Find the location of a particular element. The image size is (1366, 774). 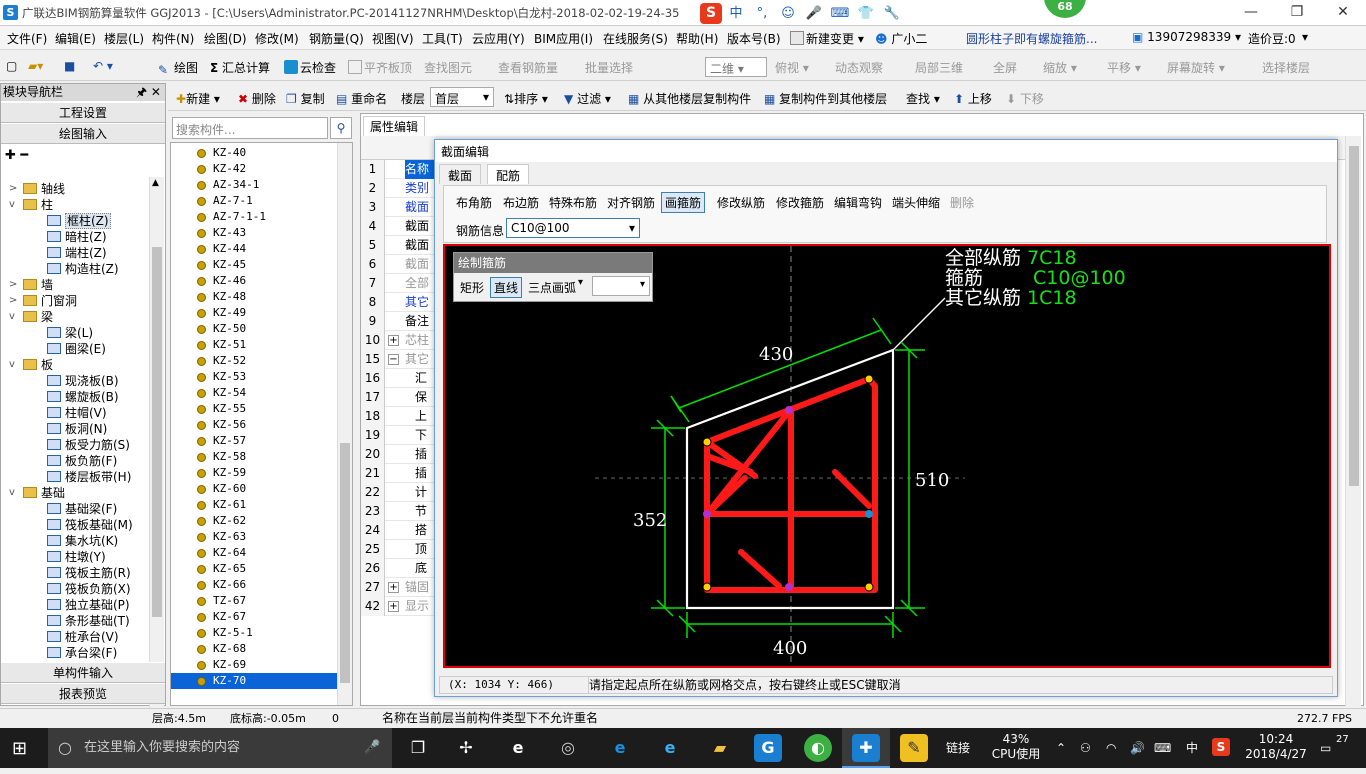

language-indicator: 中 is located at coordinates (1192, 748).